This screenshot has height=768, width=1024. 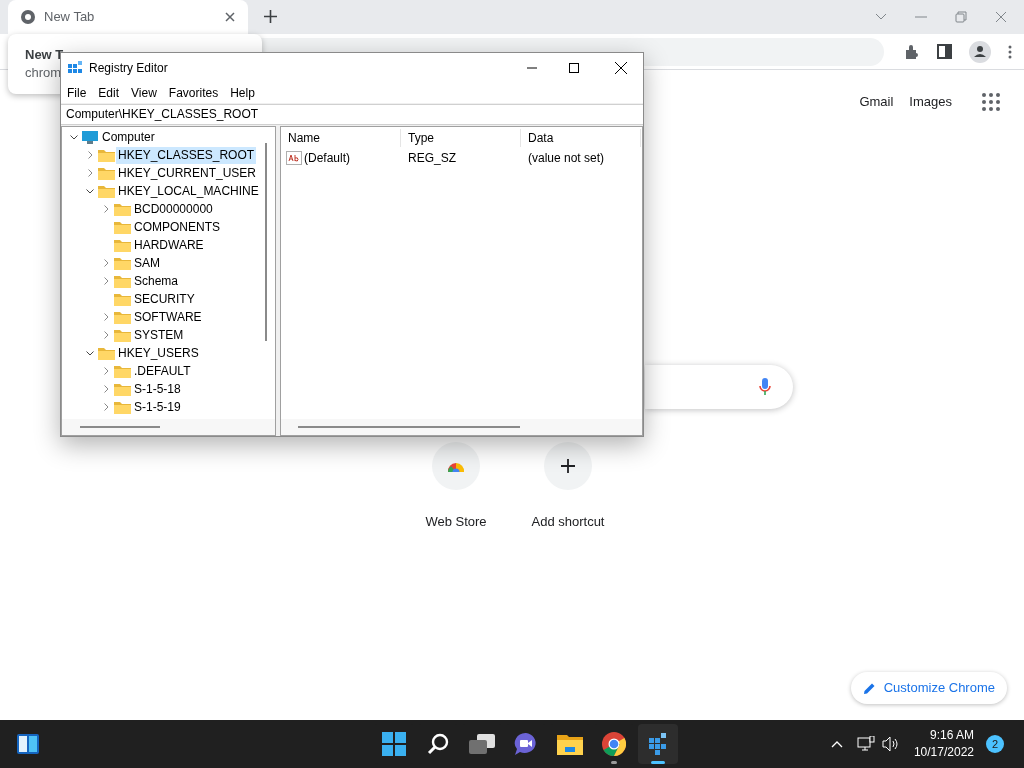 I want to click on taskbar-regedit-button, so click(x=658, y=744).